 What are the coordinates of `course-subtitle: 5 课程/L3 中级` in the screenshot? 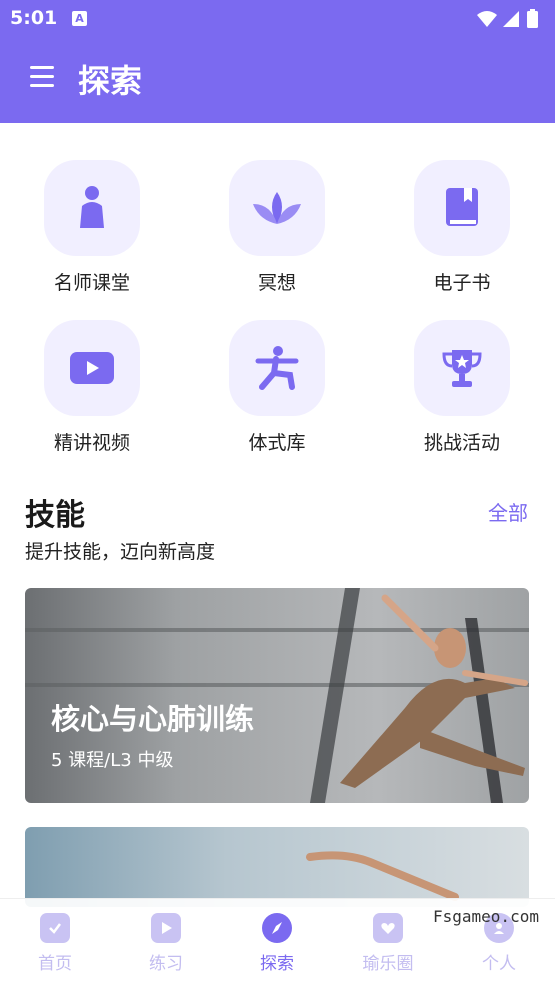 It's located at (112, 760).